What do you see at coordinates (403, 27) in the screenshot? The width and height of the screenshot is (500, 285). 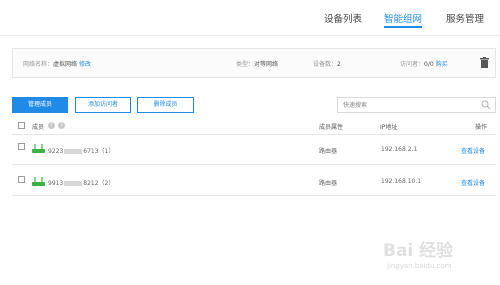 I see `active-tab-indicator` at bounding box center [403, 27].